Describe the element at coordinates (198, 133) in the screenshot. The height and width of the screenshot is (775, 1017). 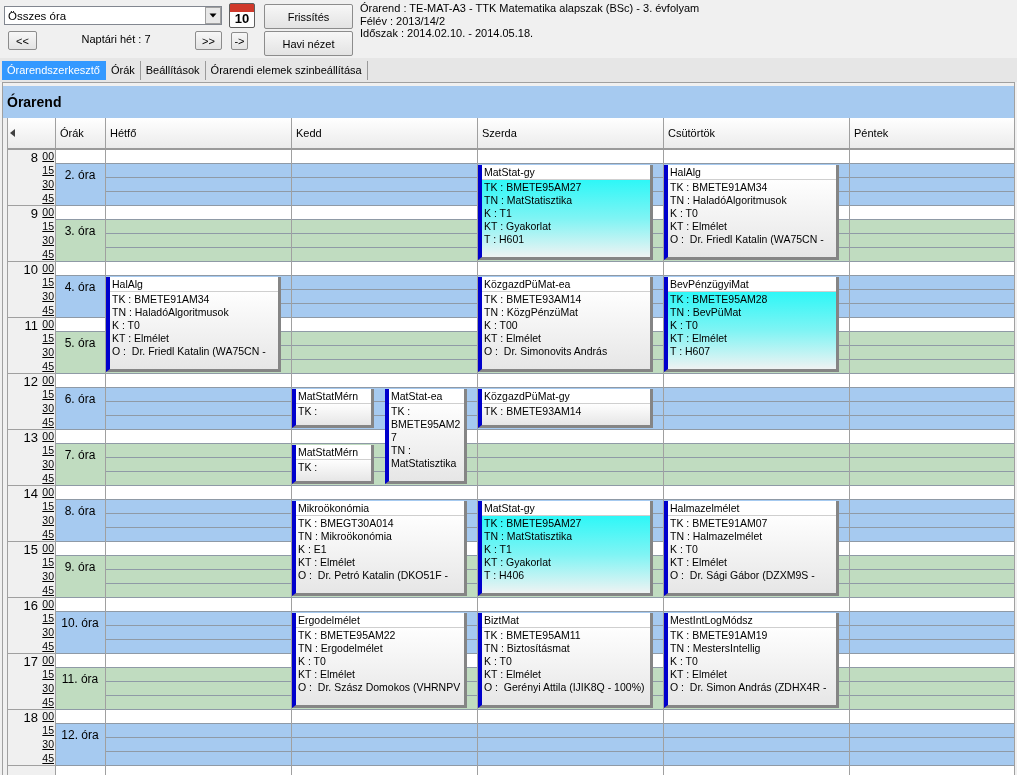
I see `column-header: Hétfő` at that location.